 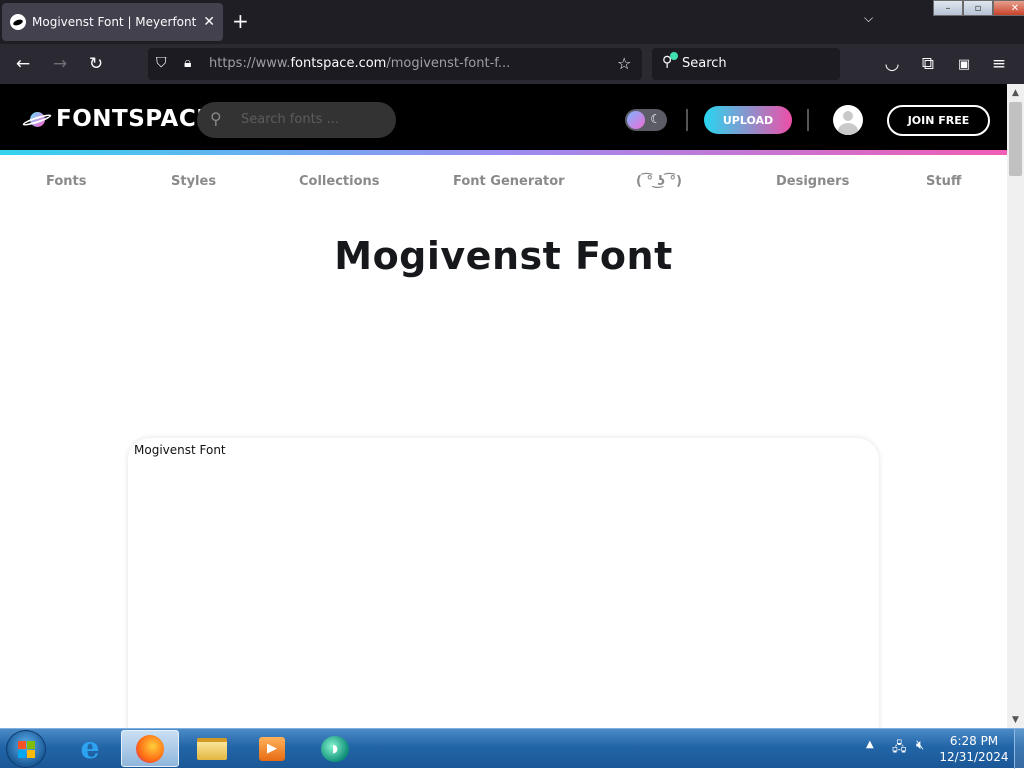 What do you see at coordinates (209, 22) in the screenshot?
I see `close-tab-icon: ✕` at bounding box center [209, 22].